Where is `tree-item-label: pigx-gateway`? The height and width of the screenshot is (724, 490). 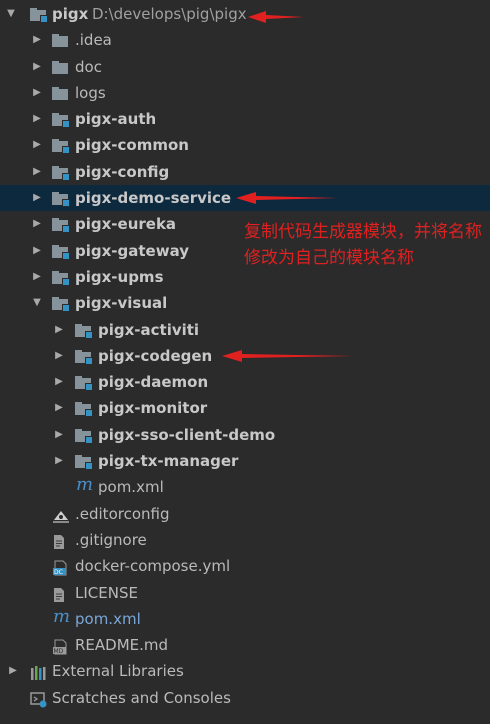 tree-item-label: pigx-gateway is located at coordinates (132, 251).